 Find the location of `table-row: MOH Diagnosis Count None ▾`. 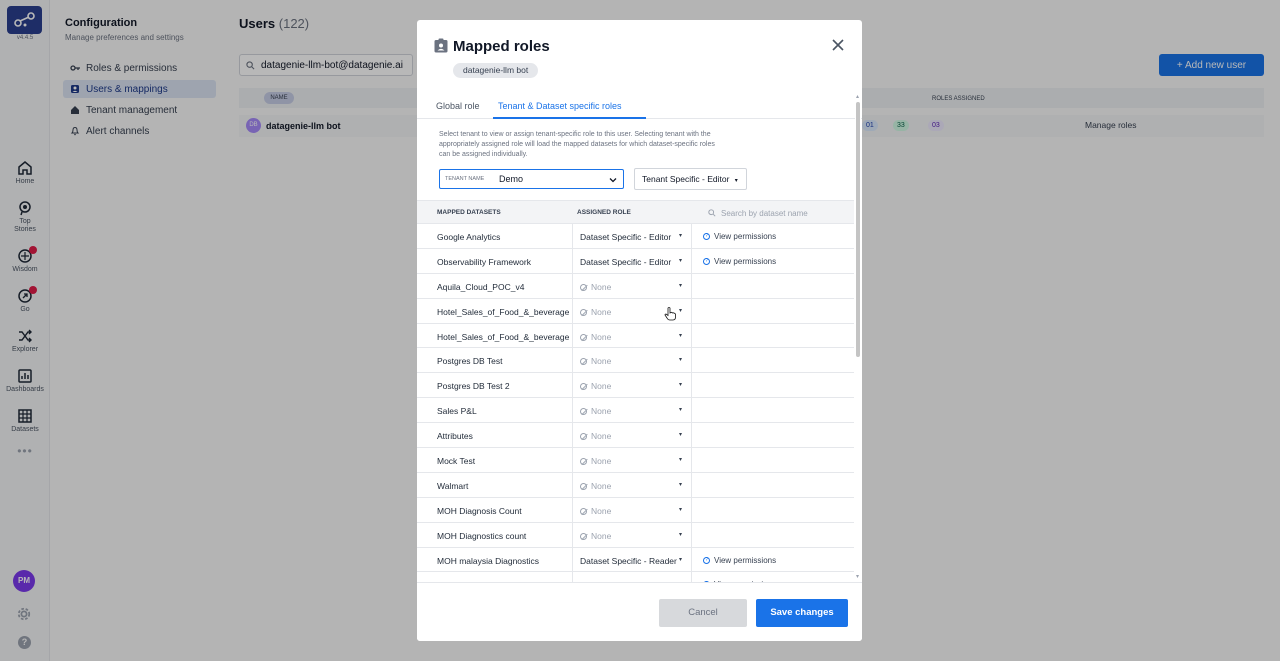

table-row: MOH Diagnosis Count None ▾ is located at coordinates (635, 510).